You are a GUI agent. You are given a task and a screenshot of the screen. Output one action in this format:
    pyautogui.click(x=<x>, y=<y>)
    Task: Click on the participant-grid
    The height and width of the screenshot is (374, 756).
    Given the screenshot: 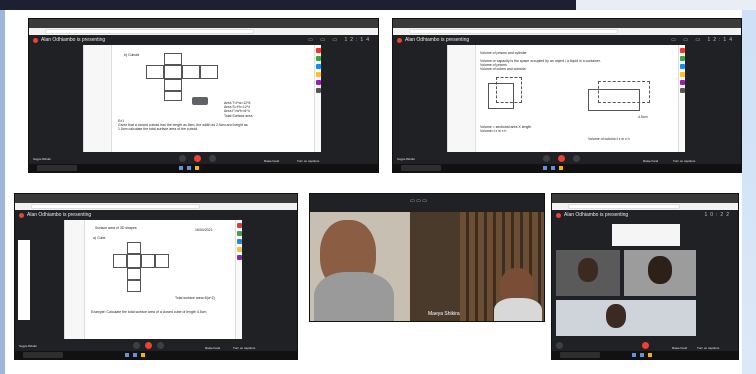 What is the action you would take?
    pyautogui.click(x=645, y=279)
    